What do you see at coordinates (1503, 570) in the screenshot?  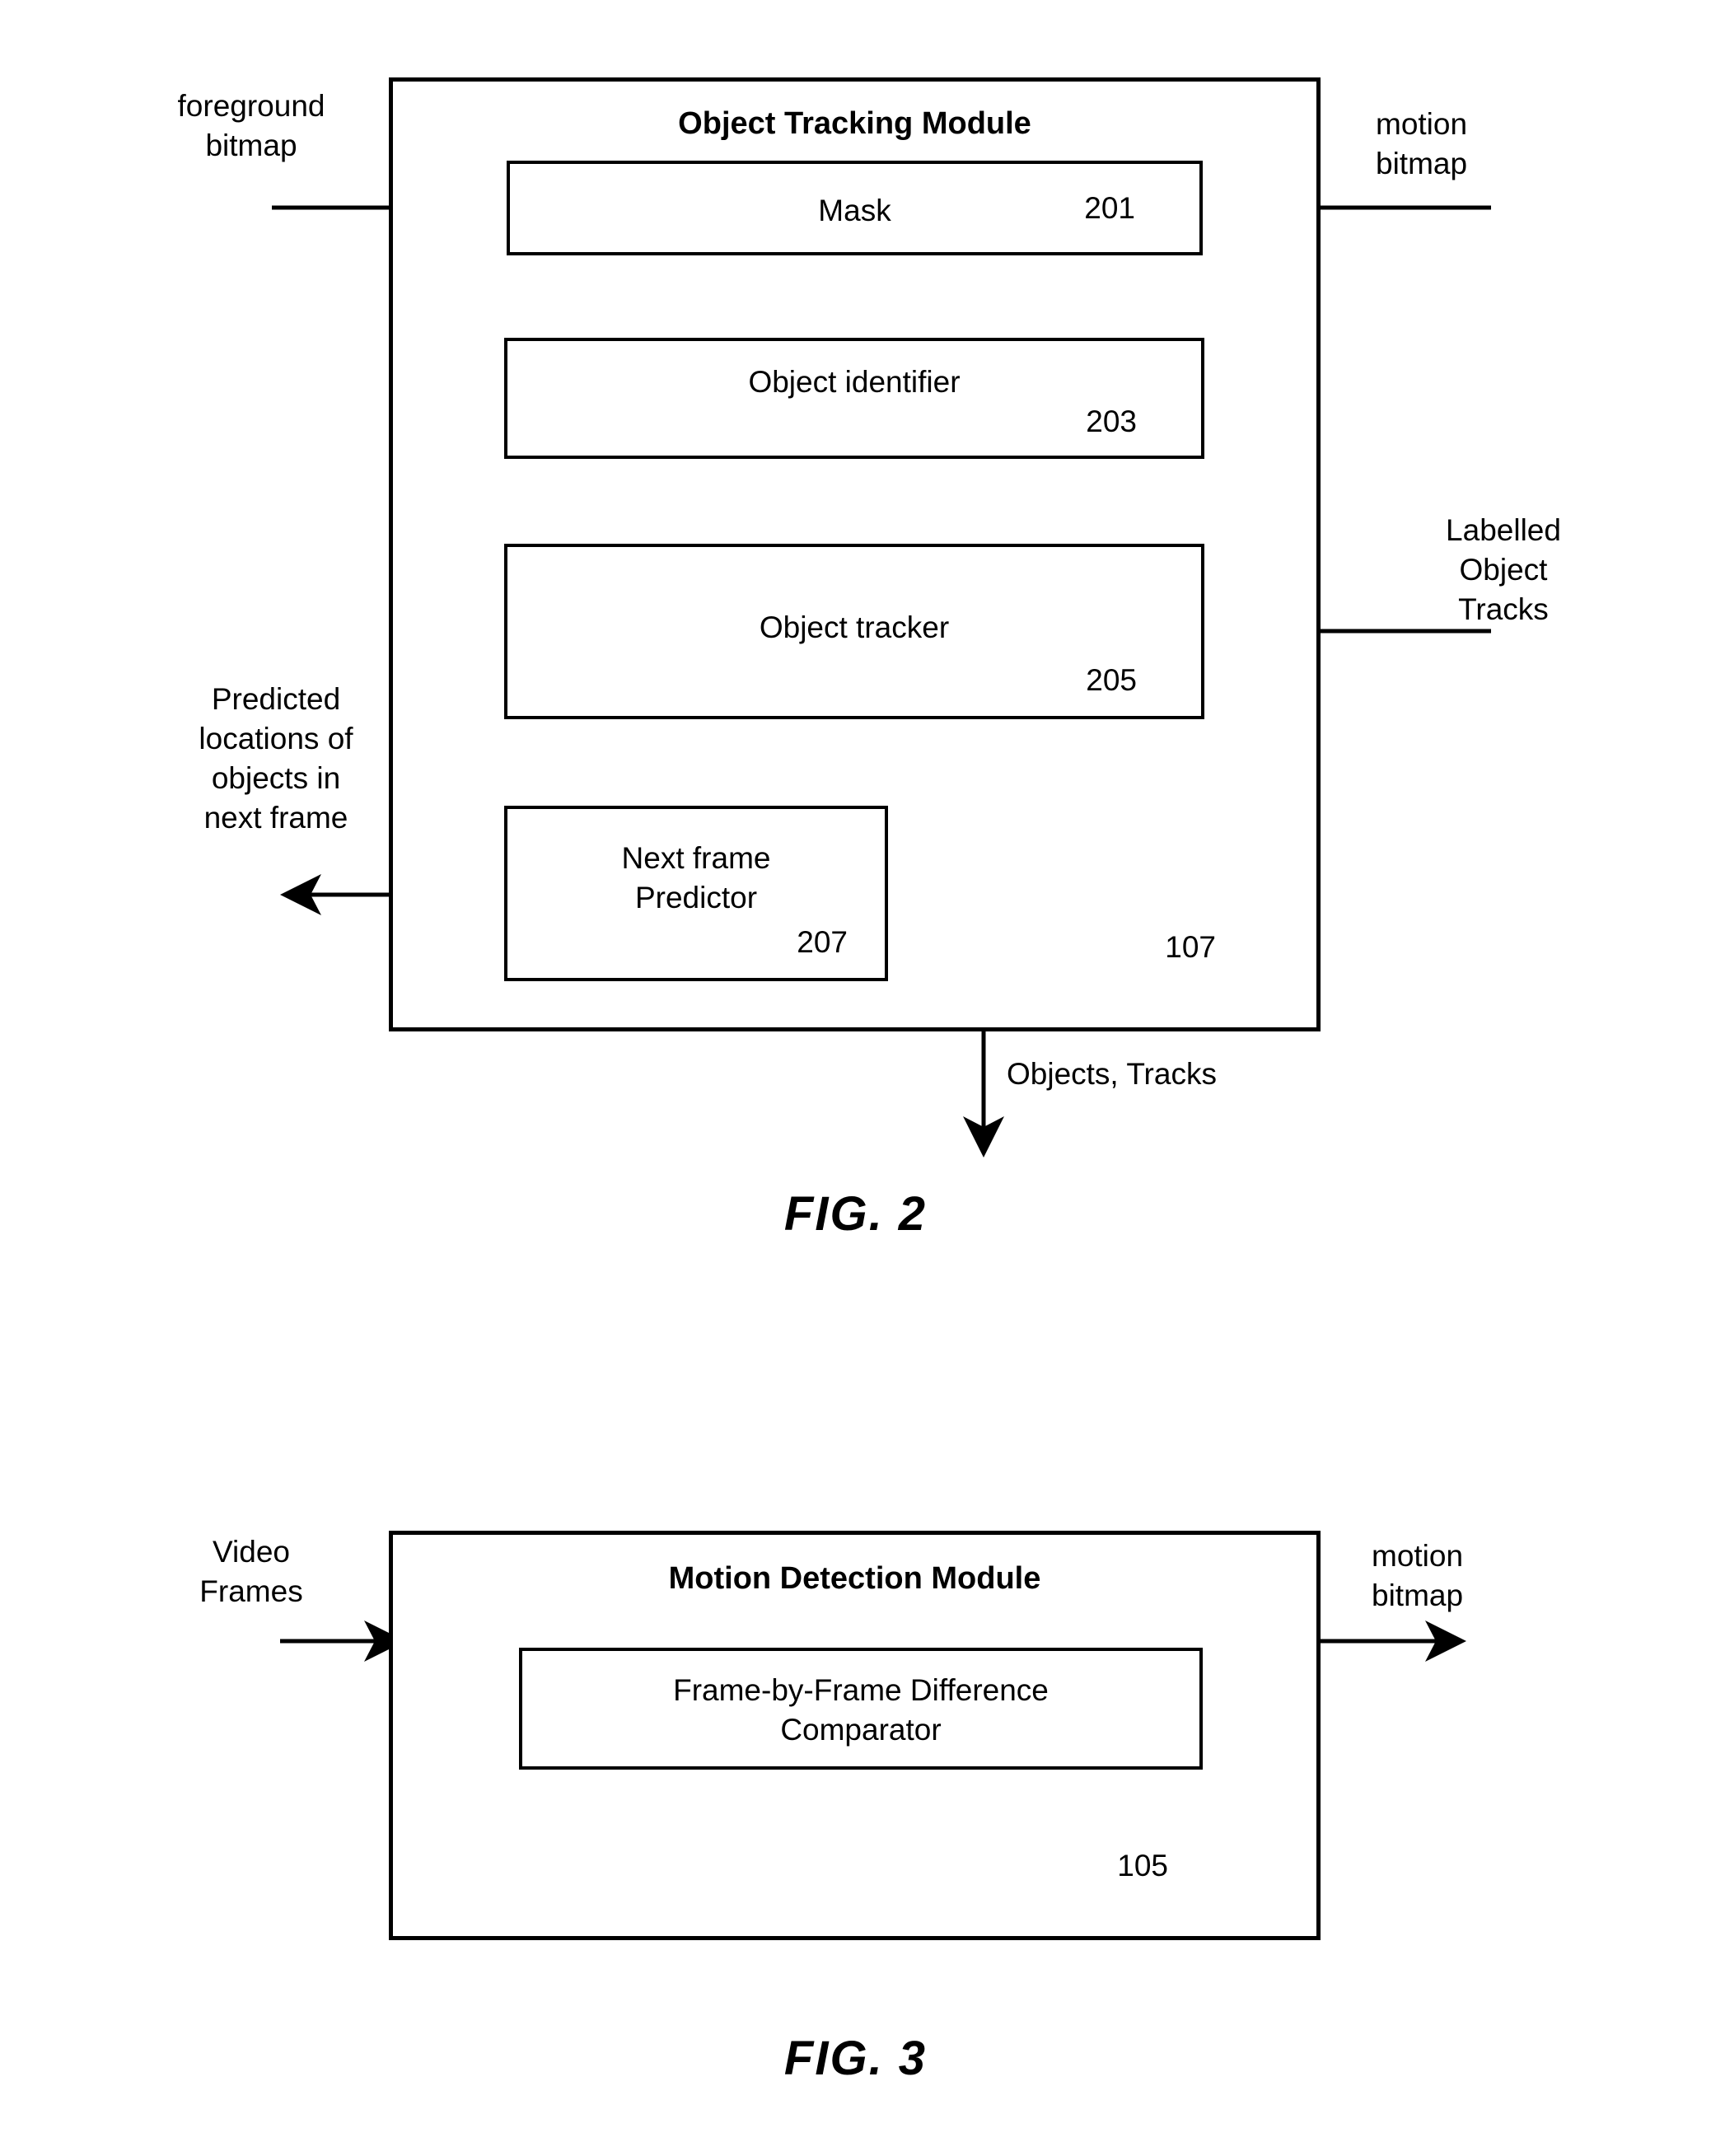 I see `label-labelled-object-tracks: Labelled Object Tracks` at bounding box center [1503, 570].